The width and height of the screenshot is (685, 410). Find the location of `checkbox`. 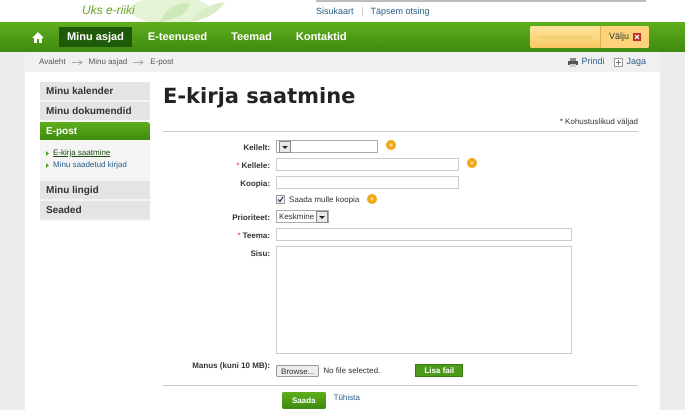

checkbox is located at coordinates (280, 199).